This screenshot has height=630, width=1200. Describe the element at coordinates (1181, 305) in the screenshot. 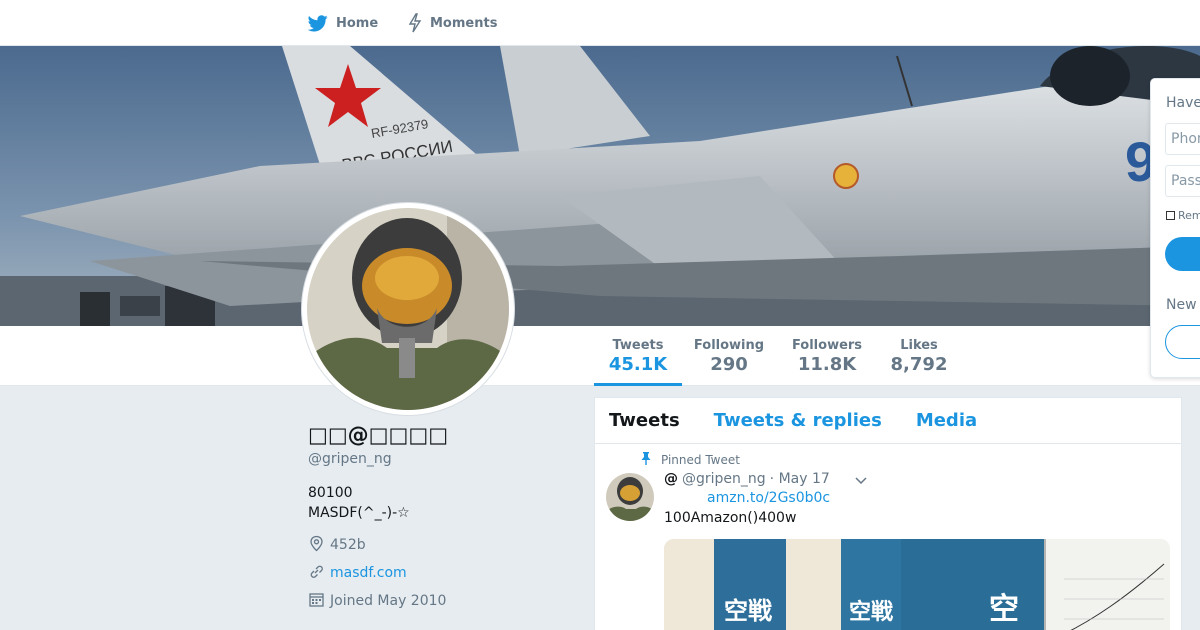

I see `signup-prompt: New` at that location.